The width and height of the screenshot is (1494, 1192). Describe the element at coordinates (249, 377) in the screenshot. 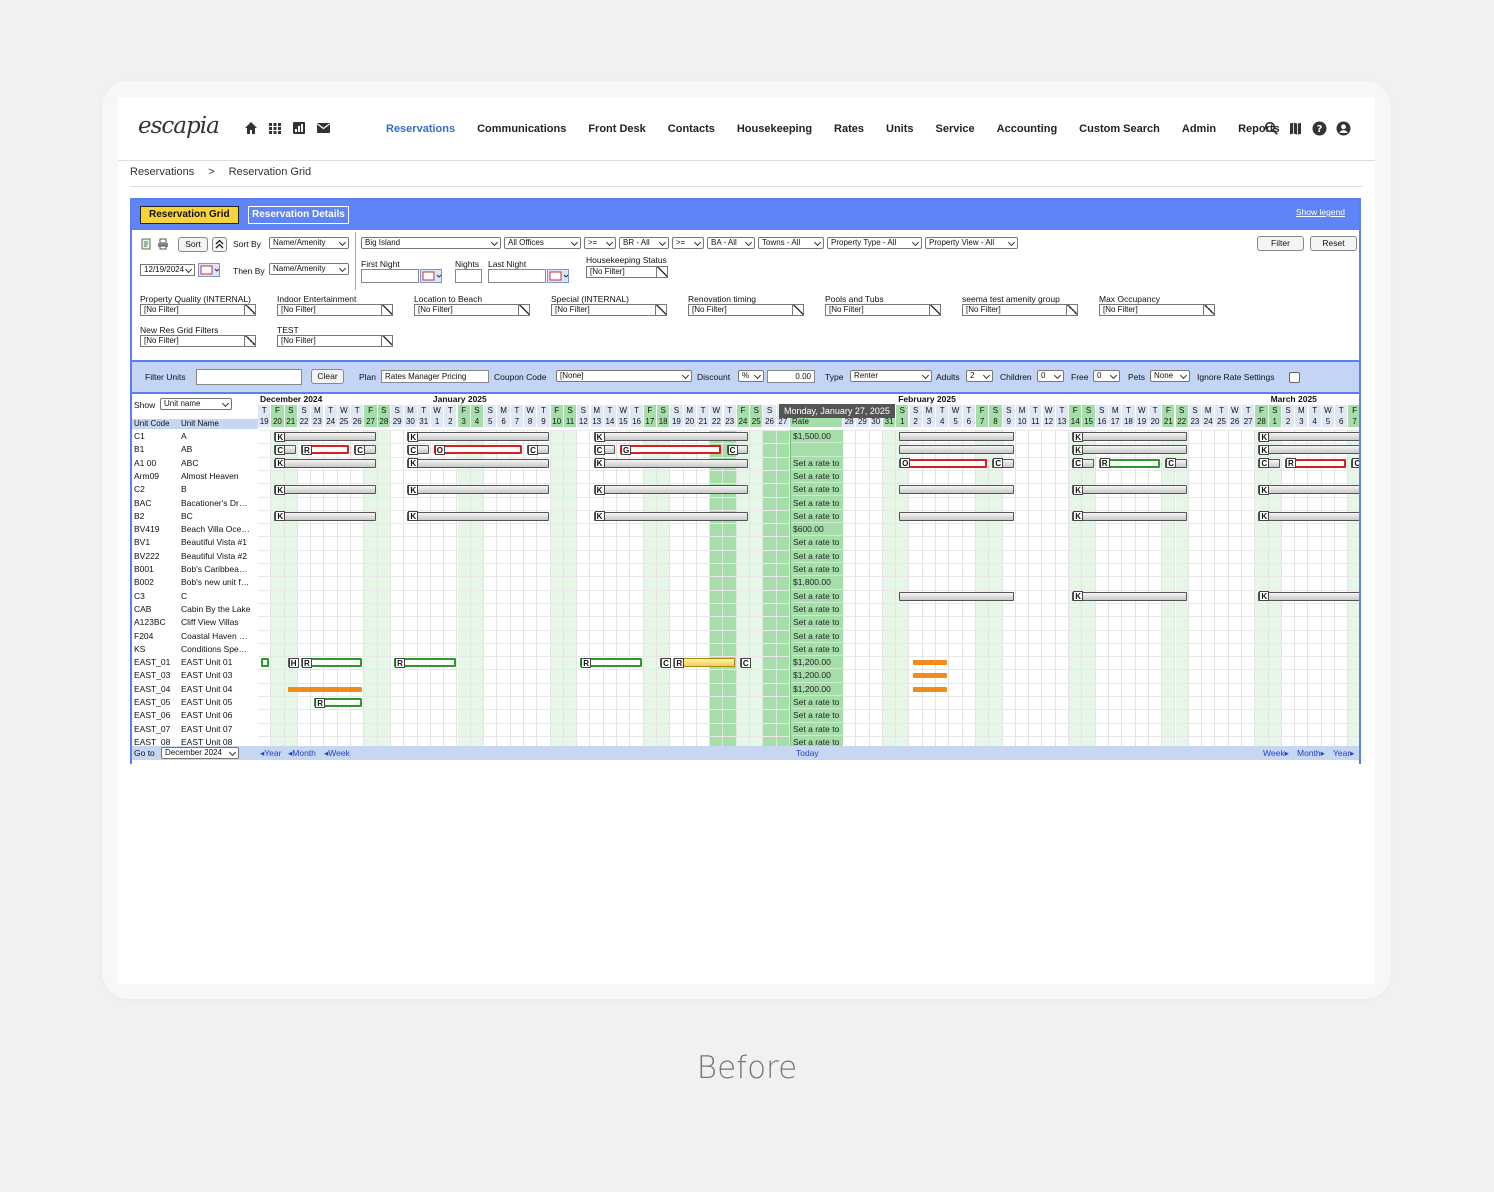

I see `filter-units-input` at that location.